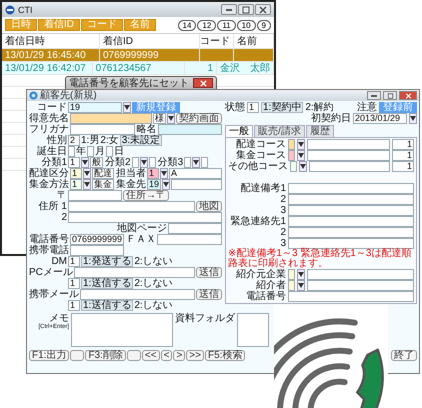  I want to click on input-field: 集金, so click(103, 184).